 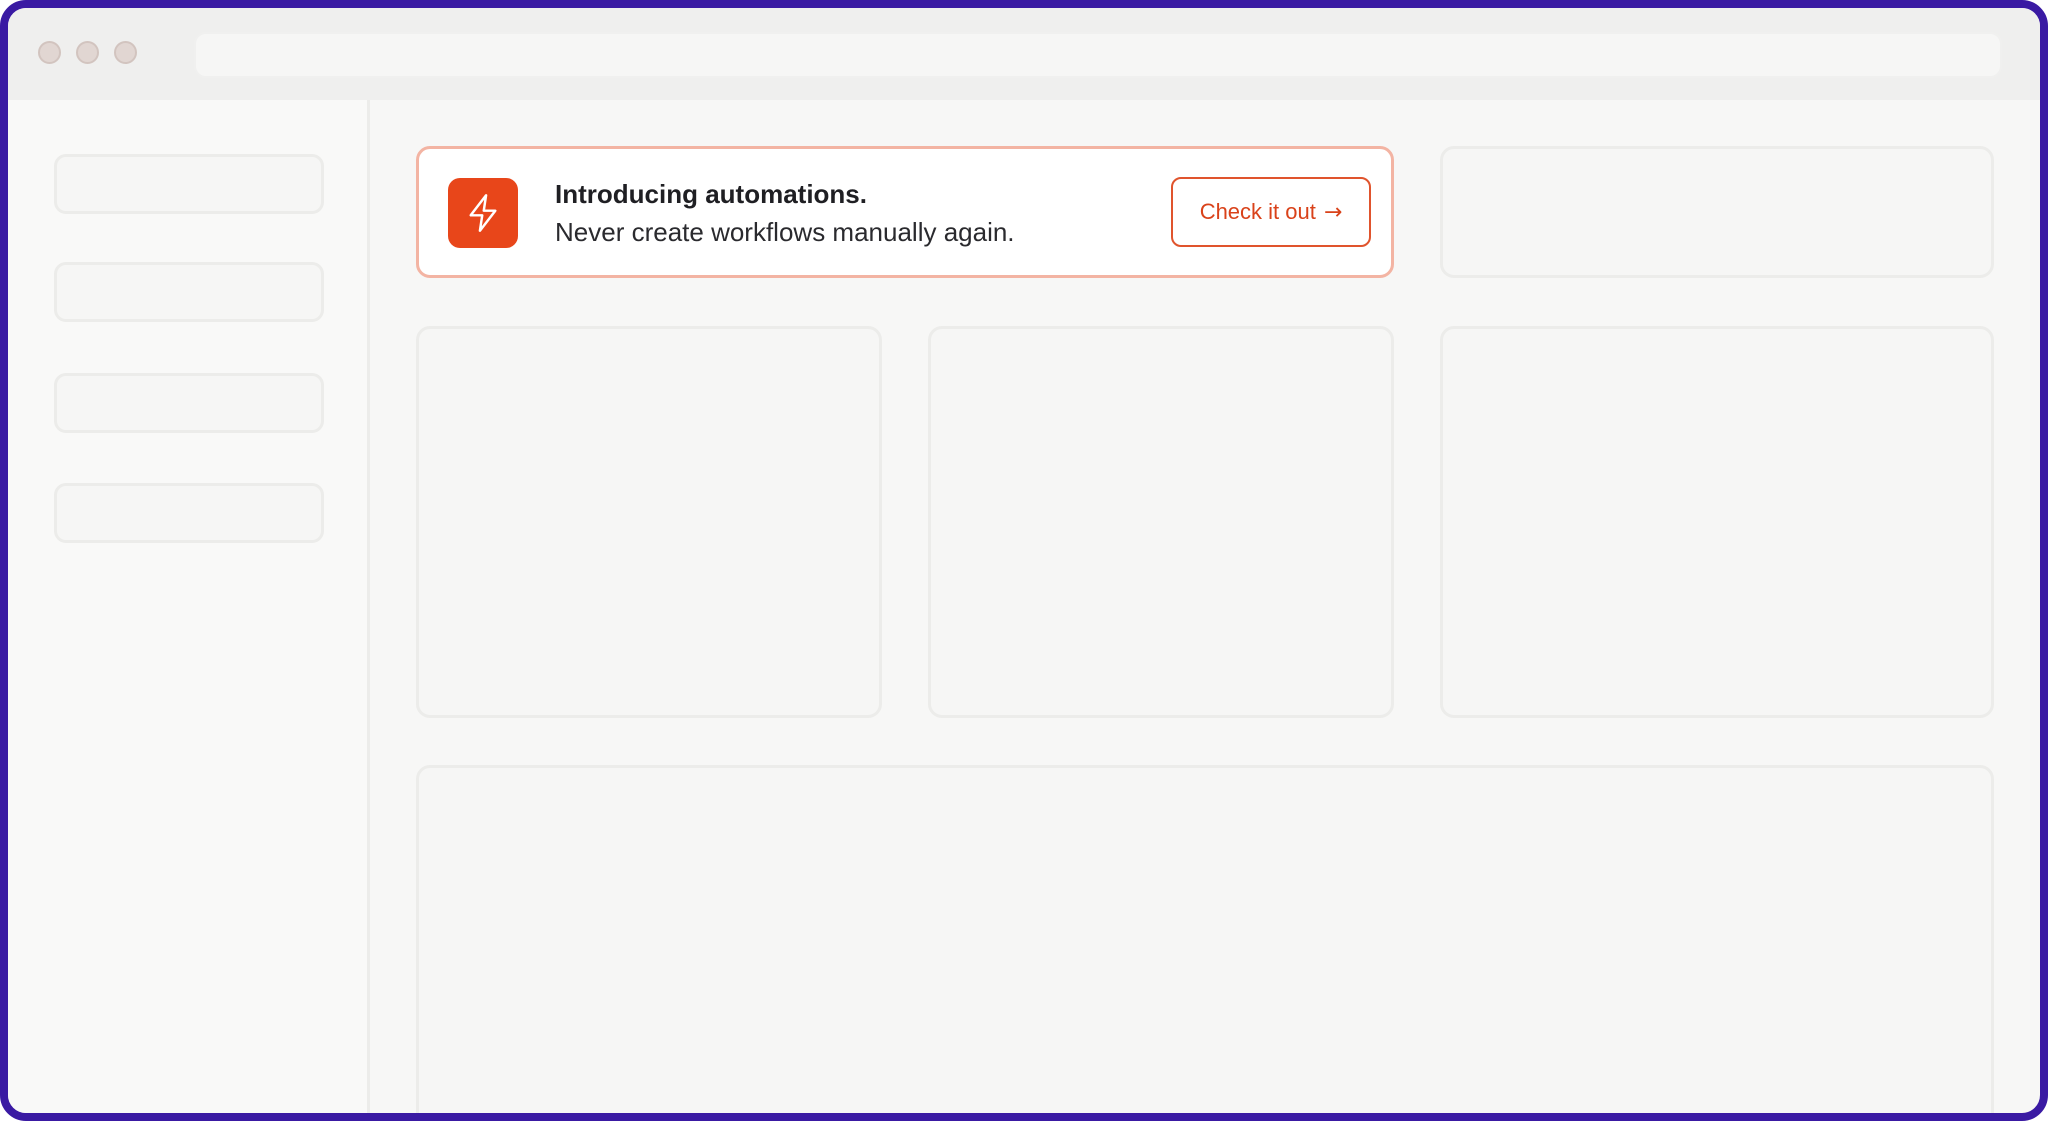 I want to click on browser-titlebar, so click(x=1024, y=54).